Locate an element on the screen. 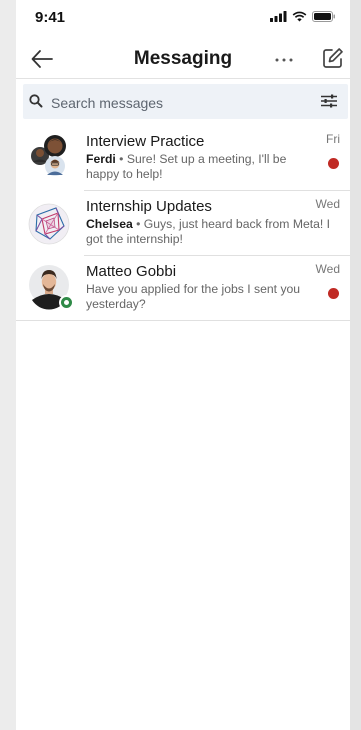  wifi-icon is located at coordinates (299, 16).